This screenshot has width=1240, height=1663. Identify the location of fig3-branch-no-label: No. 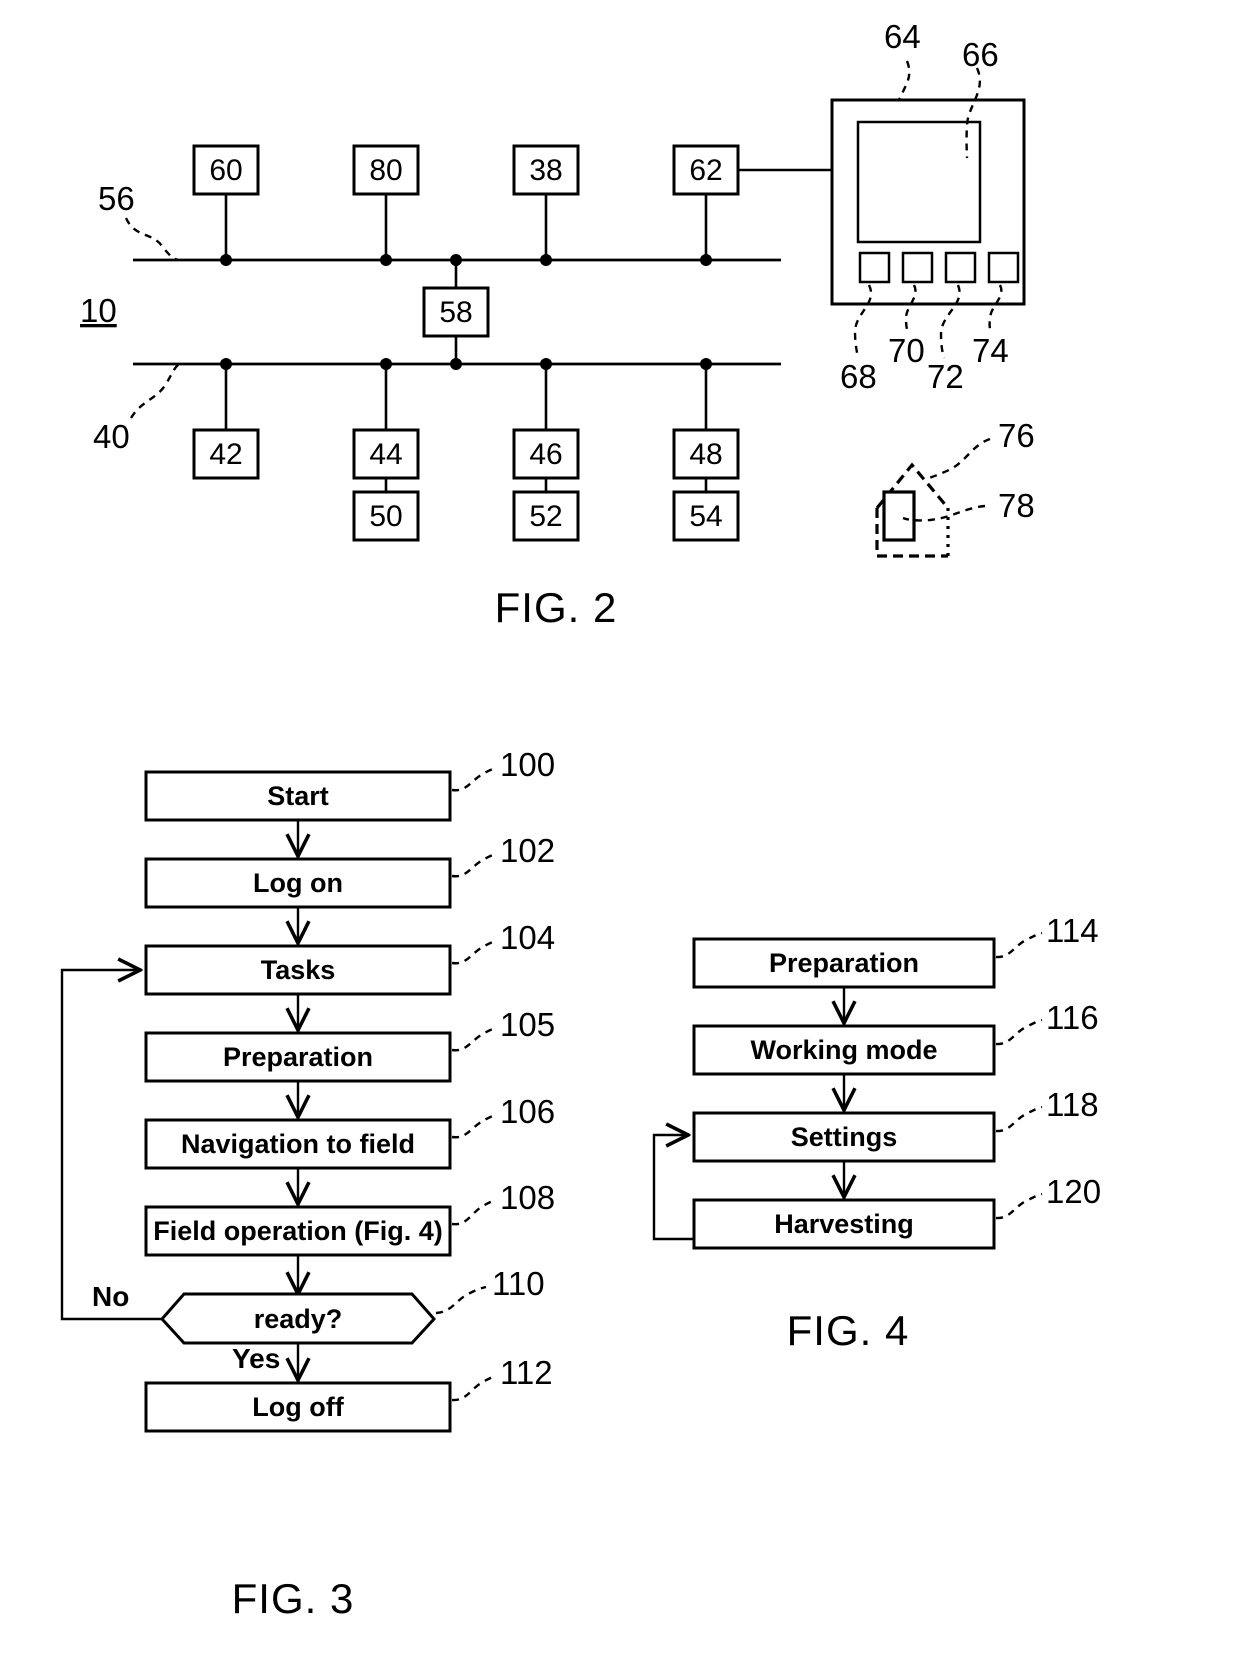
(110, 1296).